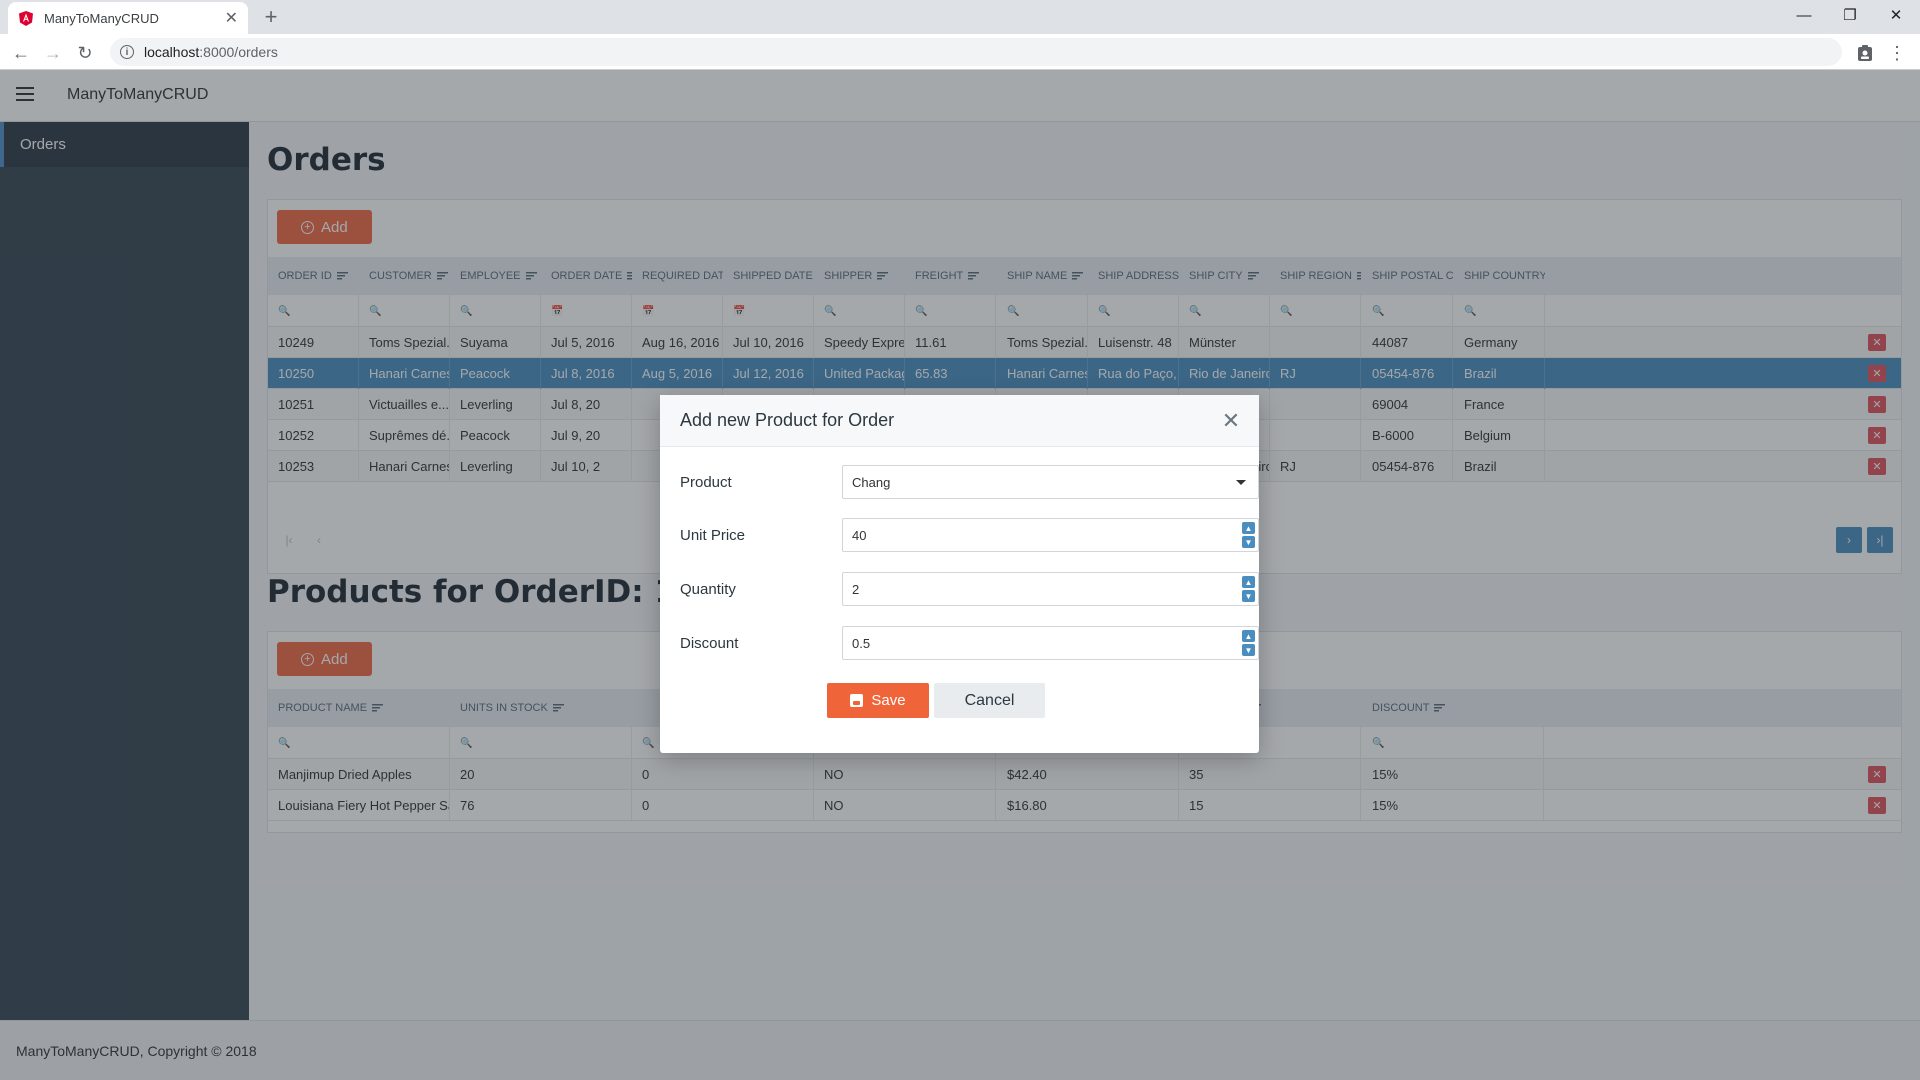 This screenshot has width=1920, height=1080. What do you see at coordinates (706, 482) in the screenshot?
I see `product-label: Product` at bounding box center [706, 482].